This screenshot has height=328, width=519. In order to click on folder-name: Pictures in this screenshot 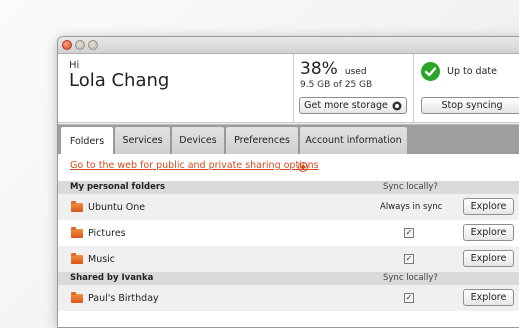, I will do `click(107, 233)`.